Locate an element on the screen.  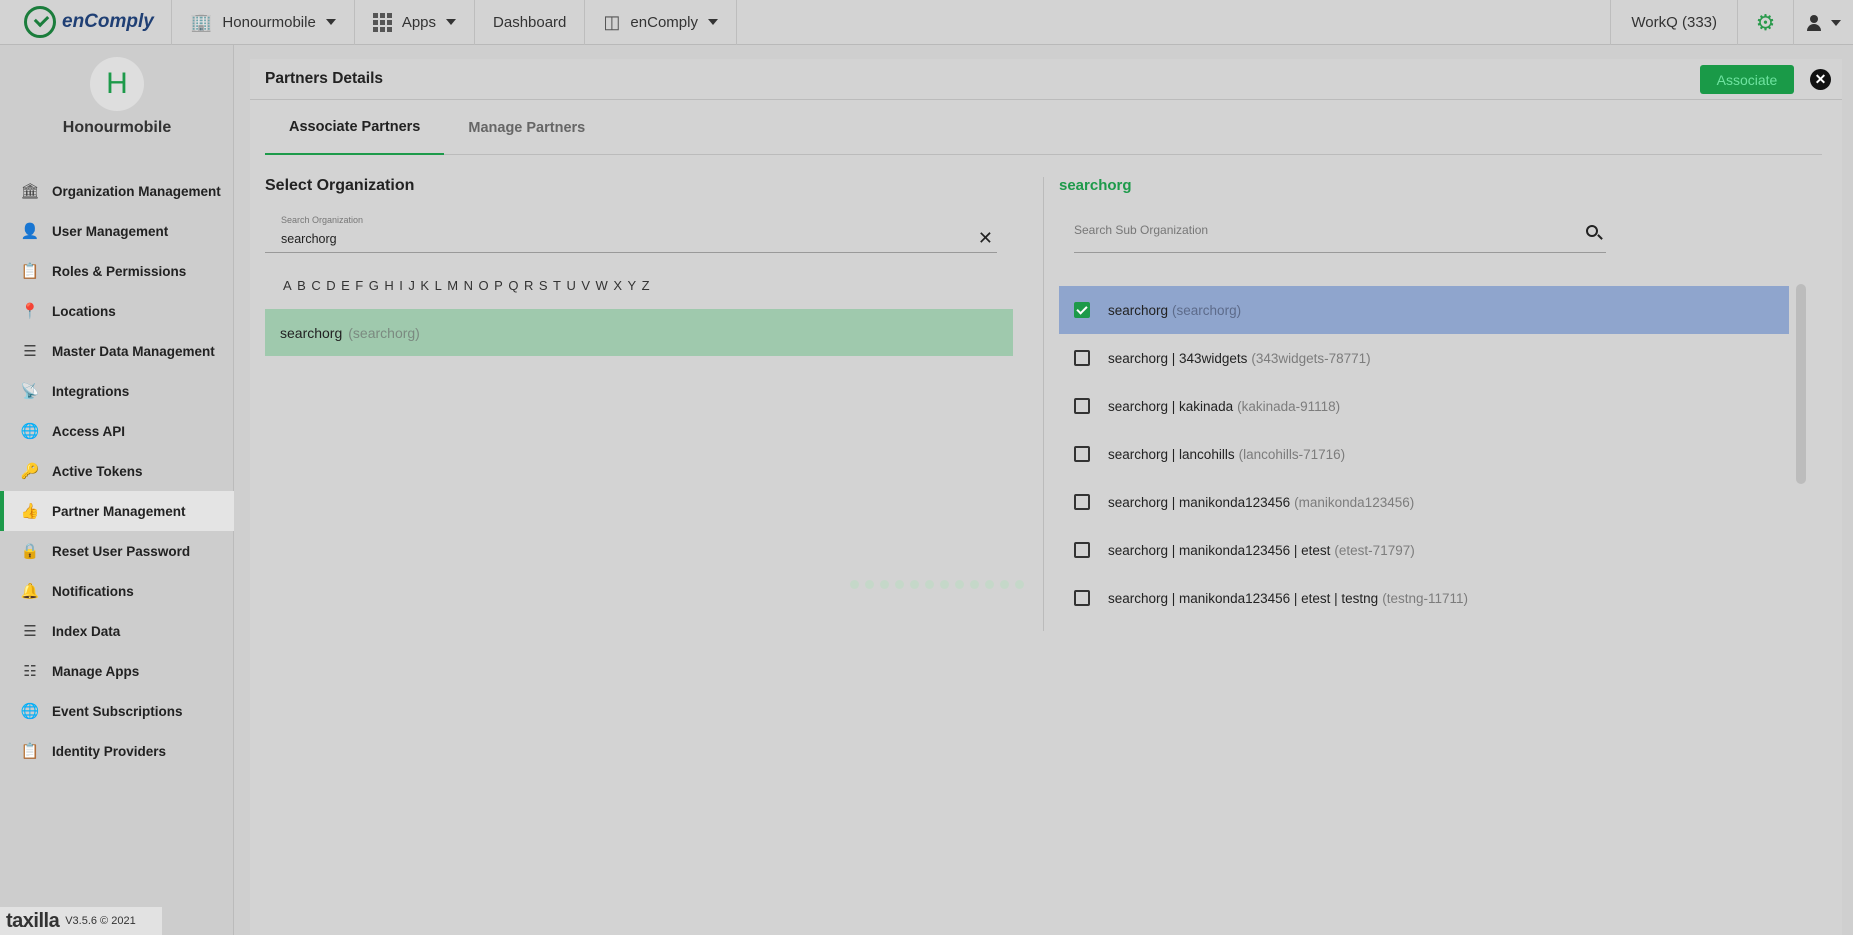
alphabet-letter: I is located at coordinates (401, 285).